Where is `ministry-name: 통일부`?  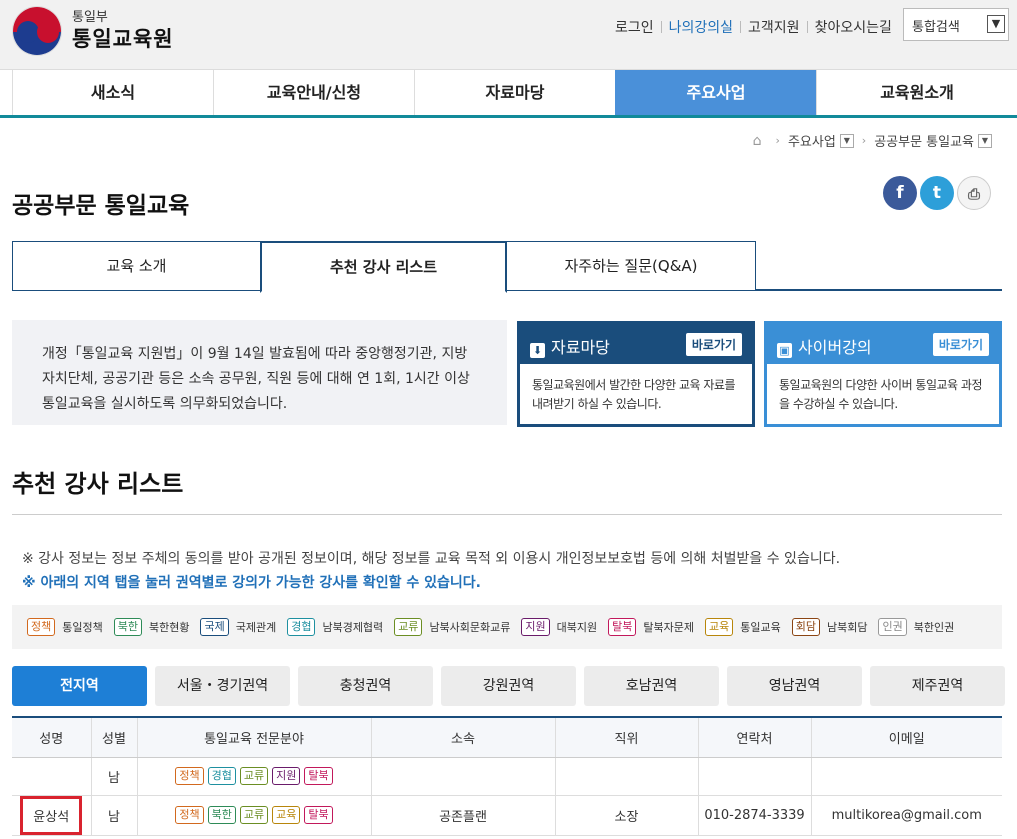
ministry-name: 통일부 is located at coordinates (90, 17).